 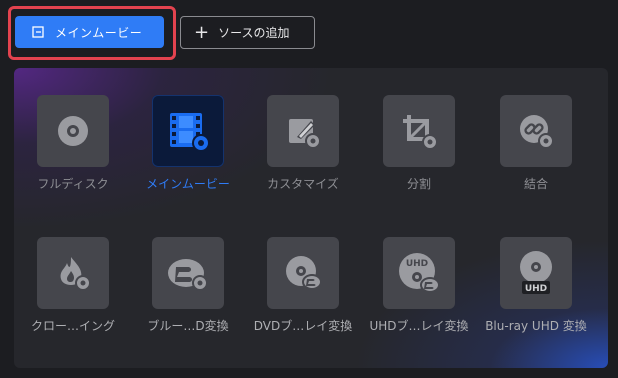 I want to click on conversion-label: UHDブ…レイ変換, so click(x=419, y=326).